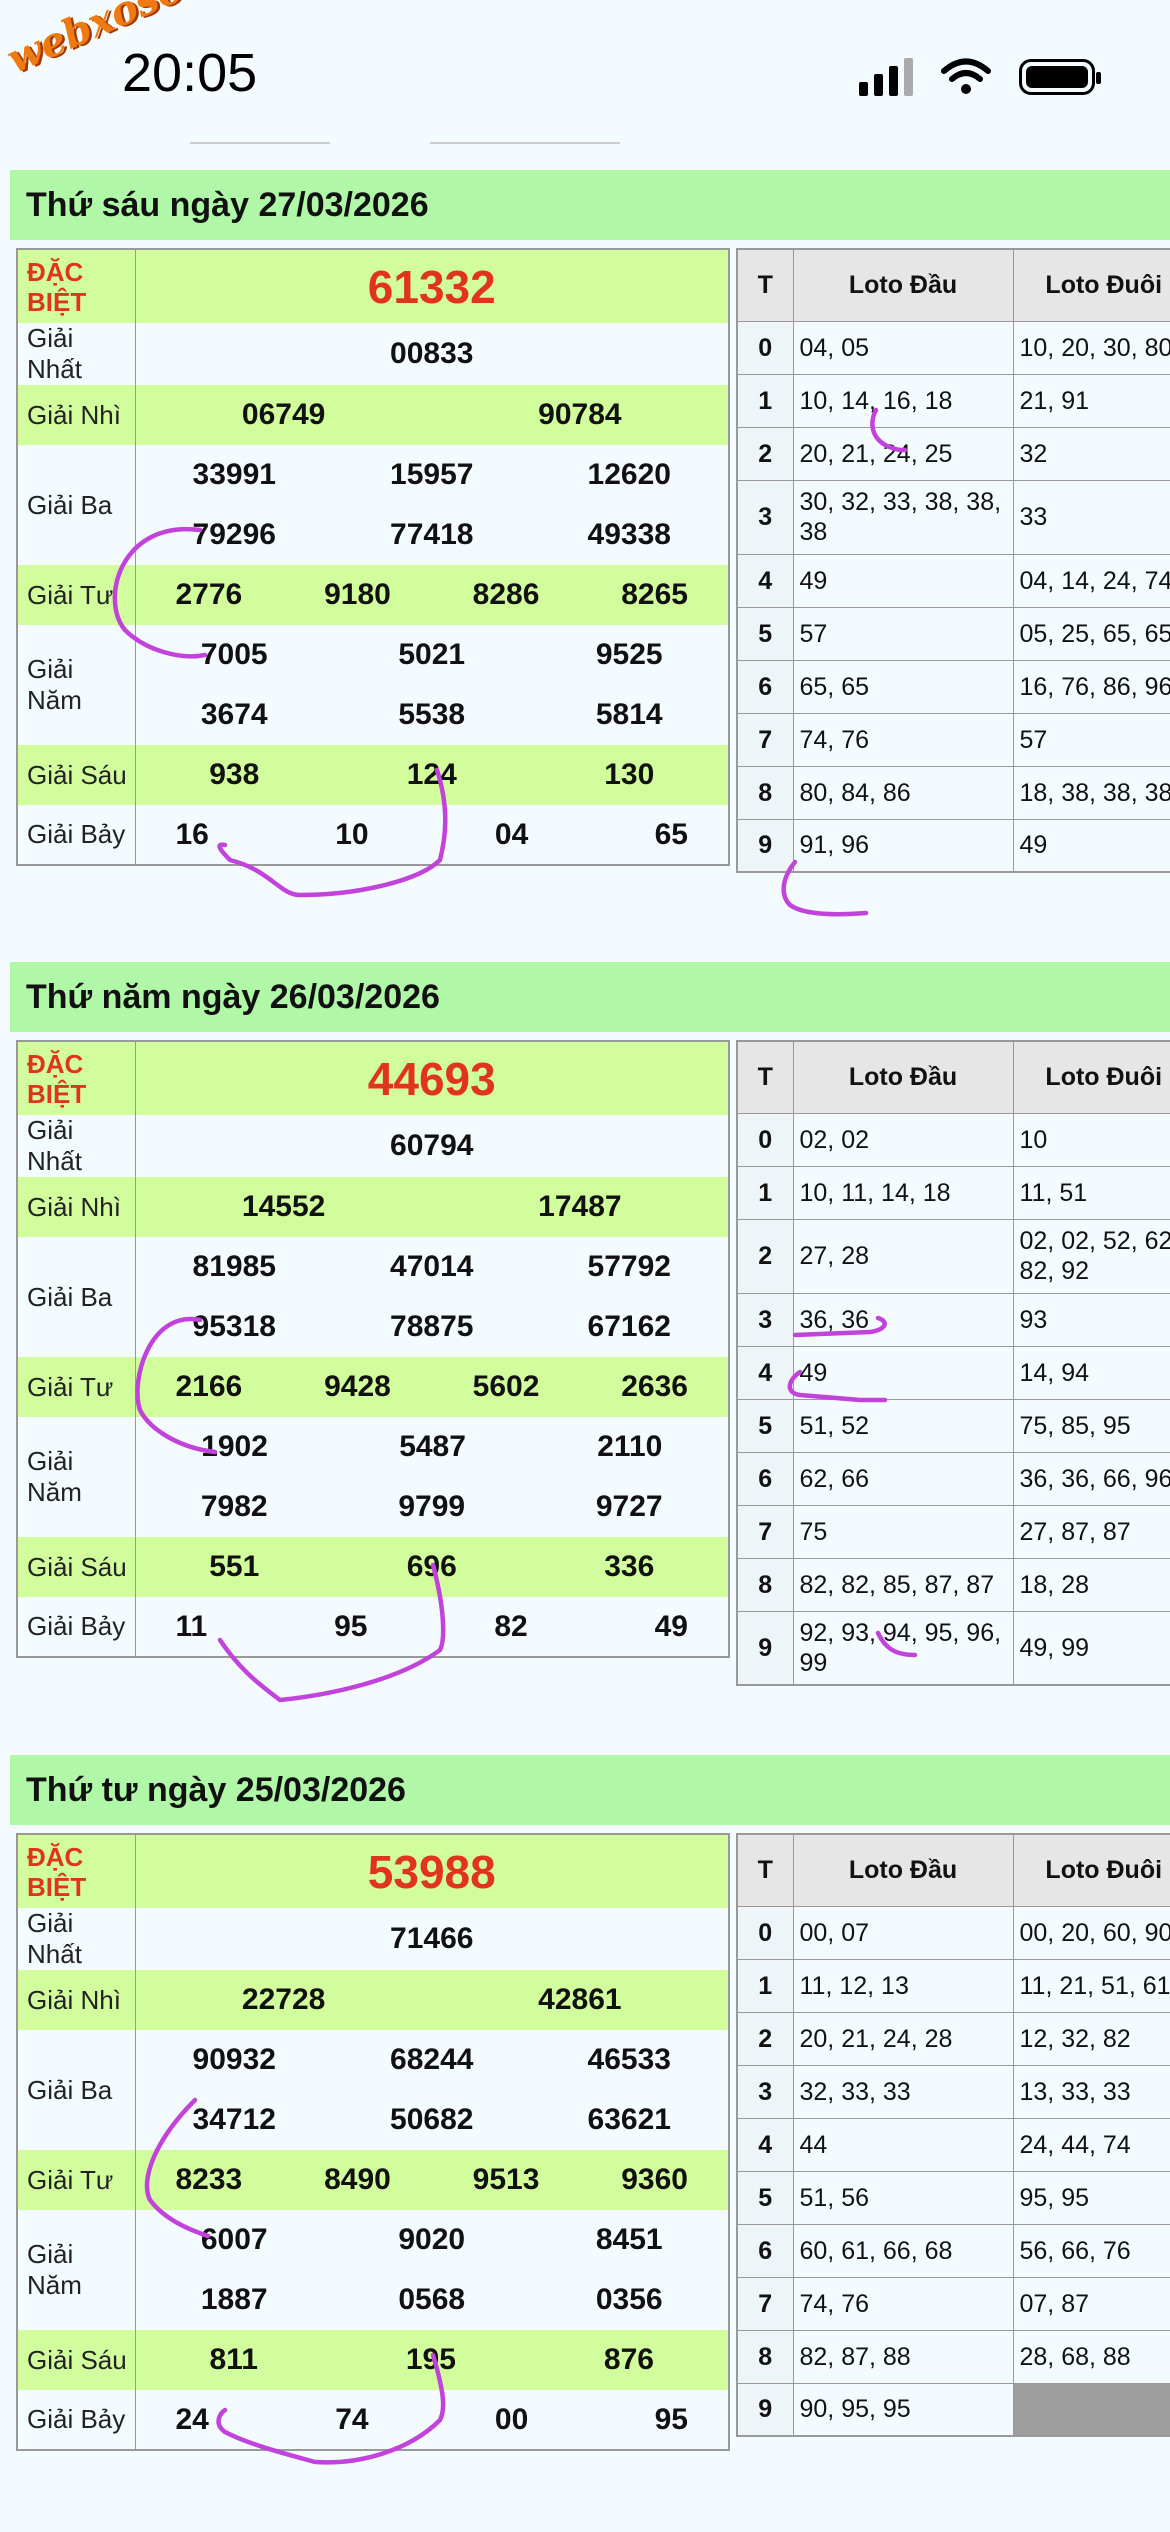 Image resolution: width=1170 pixels, height=2532 pixels. What do you see at coordinates (357, 594) in the screenshot?
I see `prize-number: 9180` at bounding box center [357, 594].